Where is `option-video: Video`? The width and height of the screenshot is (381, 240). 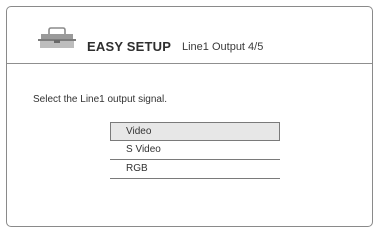
option-video: Video is located at coordinates (195, 131).